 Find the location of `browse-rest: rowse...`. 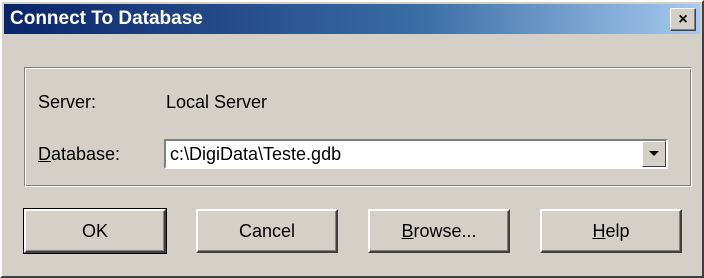

browse-rest: rowse... is located at coordinates (445, 230).